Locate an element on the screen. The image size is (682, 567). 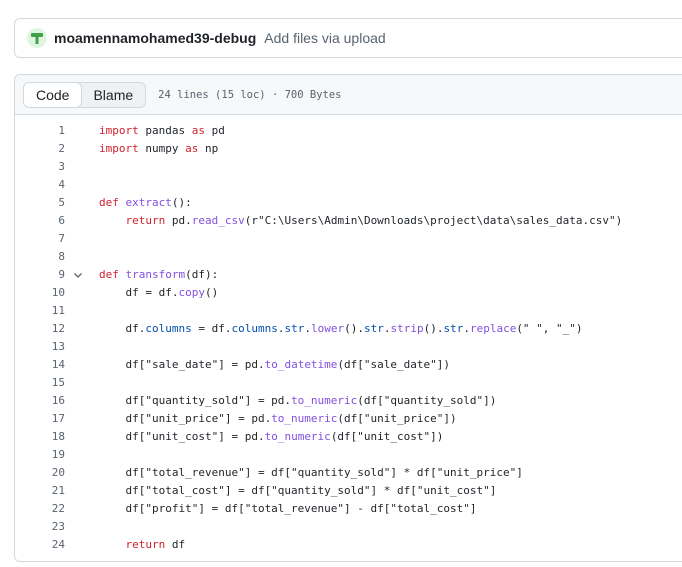
code-token: return is located at coordinates (145, 544).